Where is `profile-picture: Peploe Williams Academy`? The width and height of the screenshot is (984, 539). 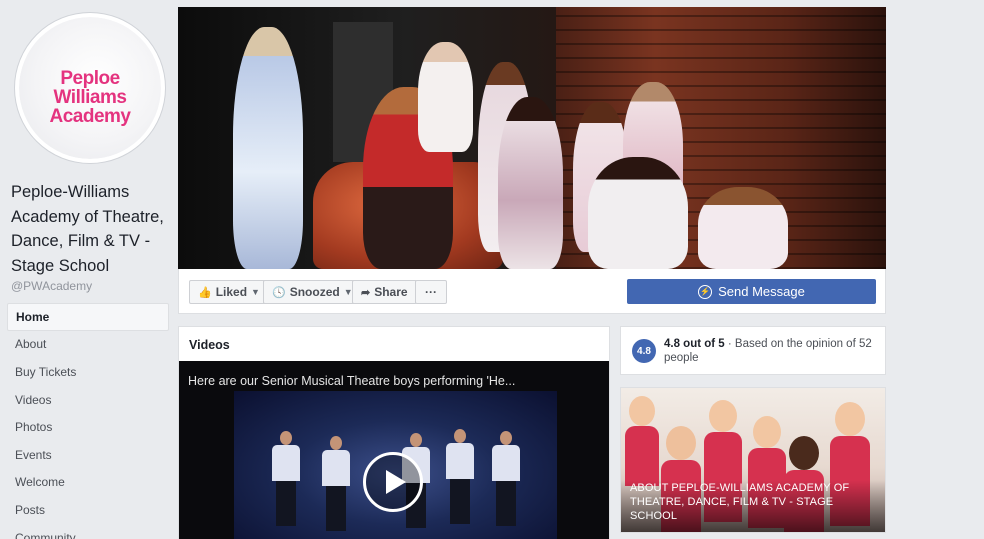 profile-picture: Peploe Williams Academy is located at coordinates (90, 88).